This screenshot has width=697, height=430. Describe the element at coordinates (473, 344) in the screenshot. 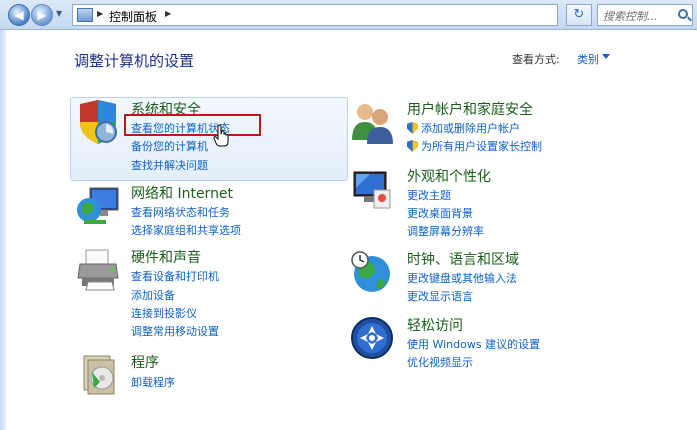

I see `link-windows-recommended-settings: 使用 Windows 建议的设置` at that location.